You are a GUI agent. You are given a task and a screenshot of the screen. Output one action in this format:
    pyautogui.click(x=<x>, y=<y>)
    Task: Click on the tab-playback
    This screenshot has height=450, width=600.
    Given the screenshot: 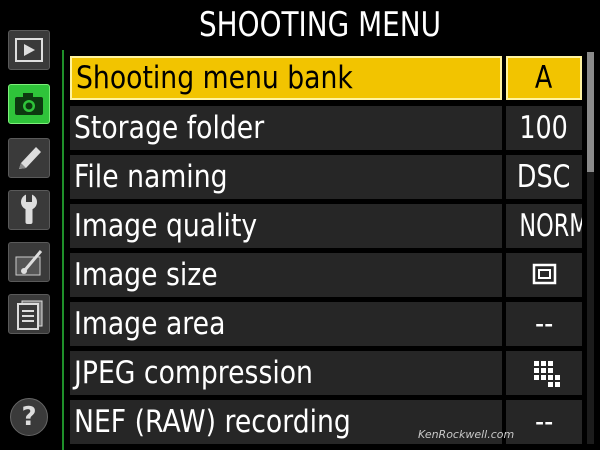 What is the action you would take?
    pyautogui.click(x=29, y=50)
    